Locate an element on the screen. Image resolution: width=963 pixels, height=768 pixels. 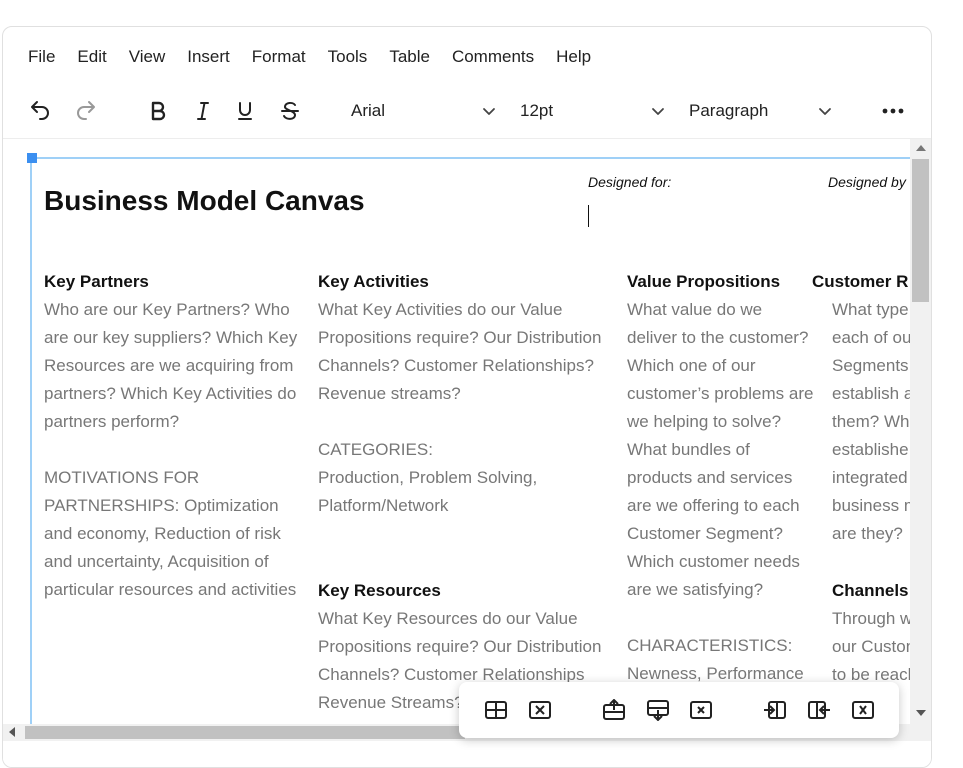
menu-format: Format is located at coordinates (279, 57).